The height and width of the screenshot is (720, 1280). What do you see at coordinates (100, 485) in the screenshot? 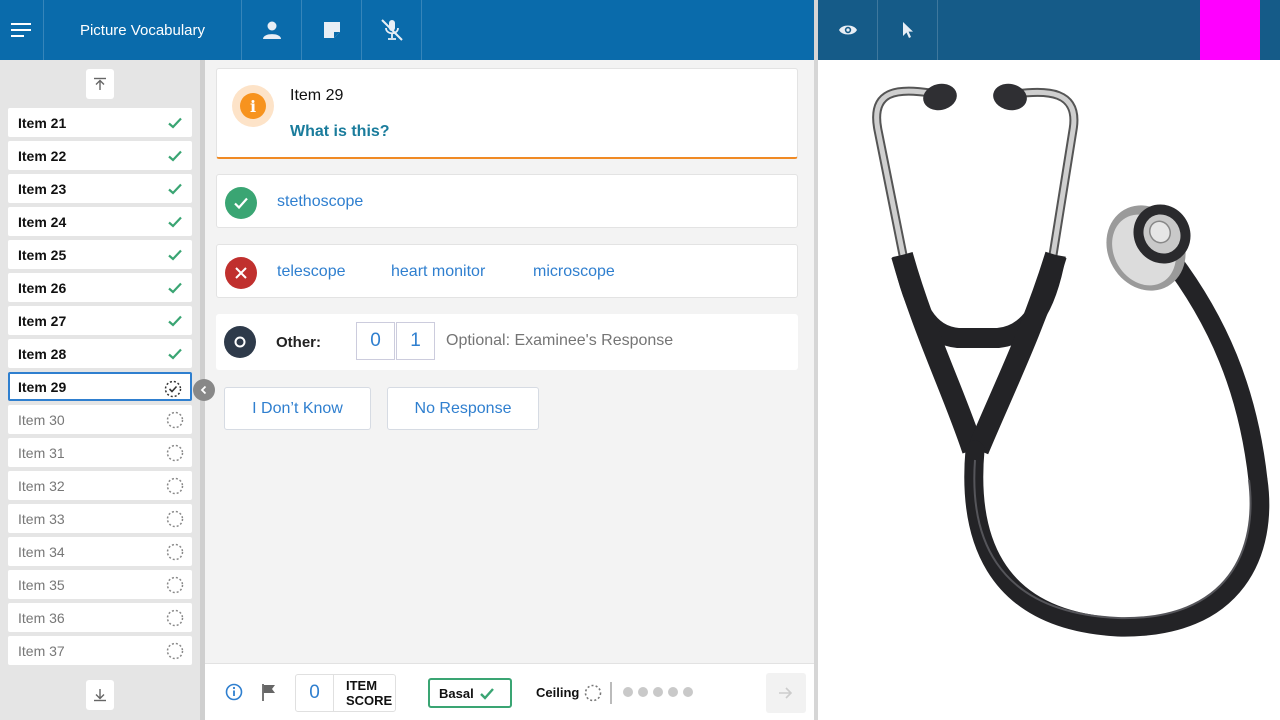
I see `sidebar-item-32: Item 32` at bounding box center [100, 485].